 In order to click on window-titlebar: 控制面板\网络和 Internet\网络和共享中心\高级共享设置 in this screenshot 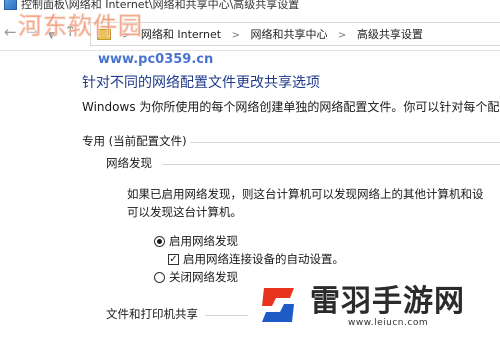, I will do `click(250, 6)`.